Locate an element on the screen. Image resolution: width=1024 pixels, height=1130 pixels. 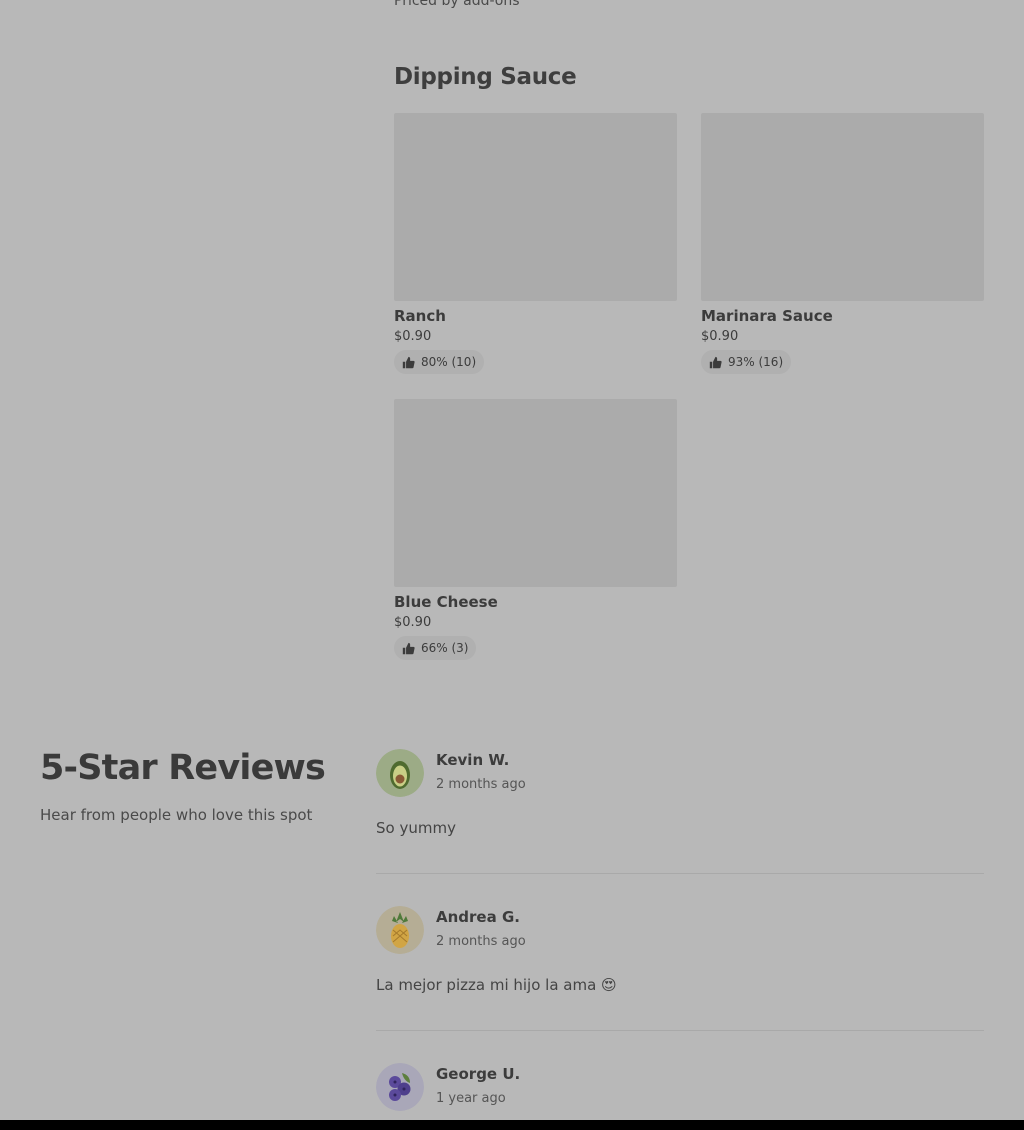
menu-item-card: Blue Cheese $0.90 66% (3) is located at coordinates (535, 529).